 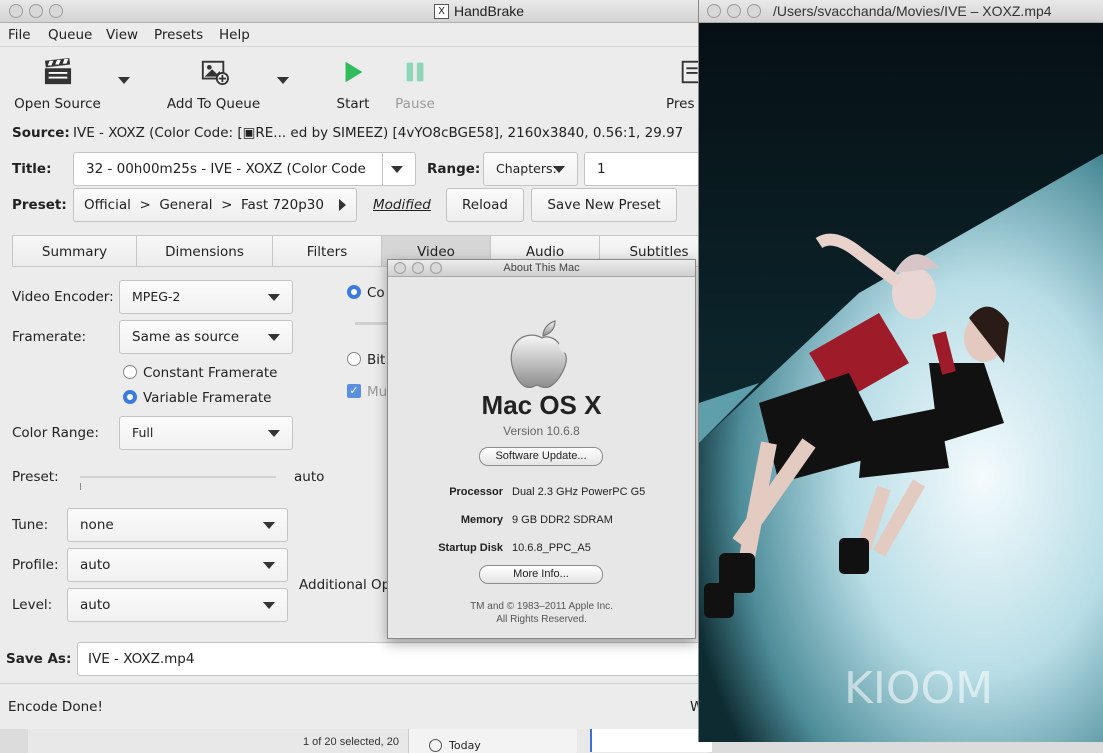 What do you see at coordinates (35, 565) in the screenshot?
I see `profile-label: Profile:` at bounding box center [35, 565].